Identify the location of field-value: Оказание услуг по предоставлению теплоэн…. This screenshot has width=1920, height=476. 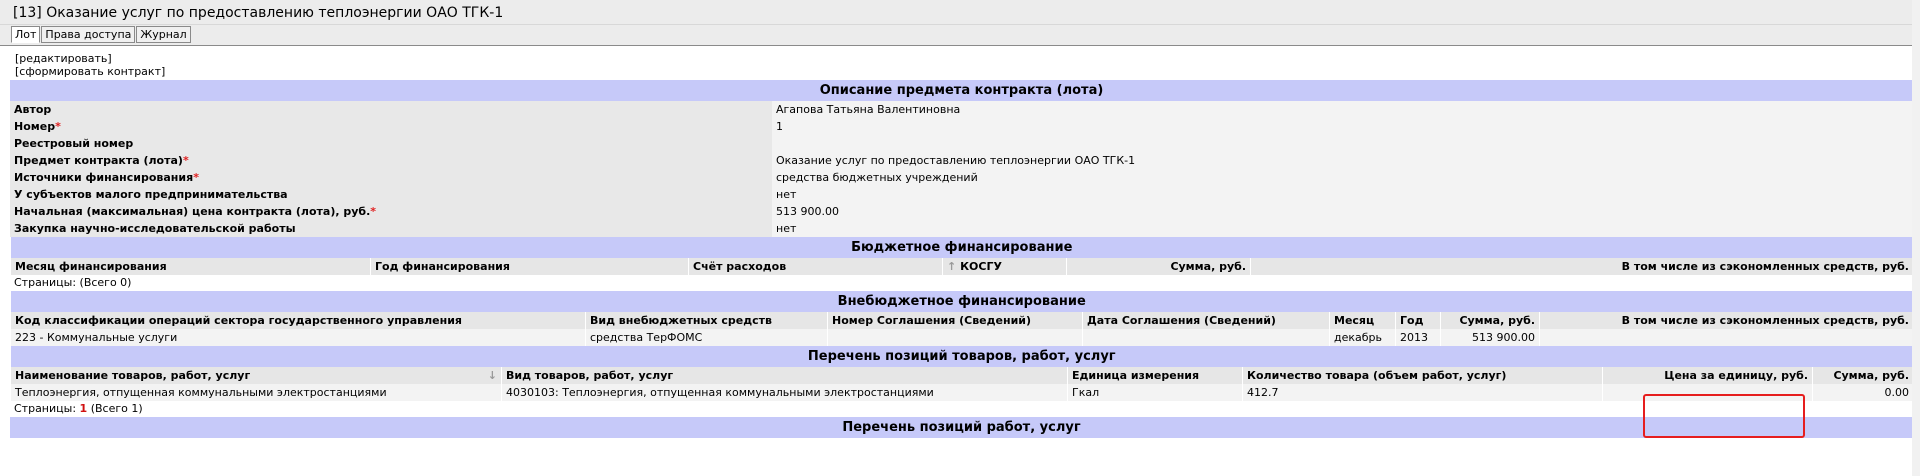
(1342, 160).